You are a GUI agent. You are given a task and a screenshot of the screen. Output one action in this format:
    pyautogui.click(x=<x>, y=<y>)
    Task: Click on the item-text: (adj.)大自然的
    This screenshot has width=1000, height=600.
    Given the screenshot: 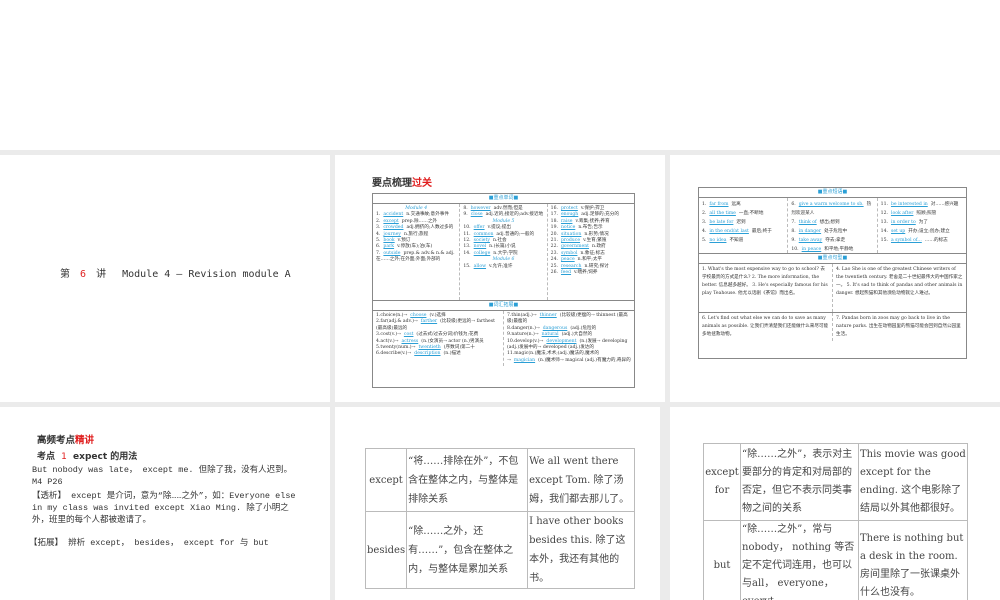 What is the action you would take?
    pyautogui.click(x=577, y=335)
    